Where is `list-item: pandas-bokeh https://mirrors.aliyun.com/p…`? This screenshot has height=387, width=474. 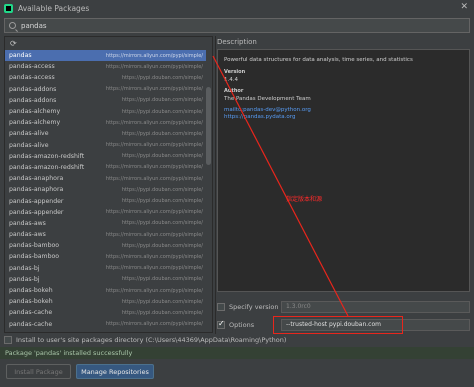 list-item: pandas-bokeh https://mirrors.aliyun.com/p… is located at coordinates (105, 290).